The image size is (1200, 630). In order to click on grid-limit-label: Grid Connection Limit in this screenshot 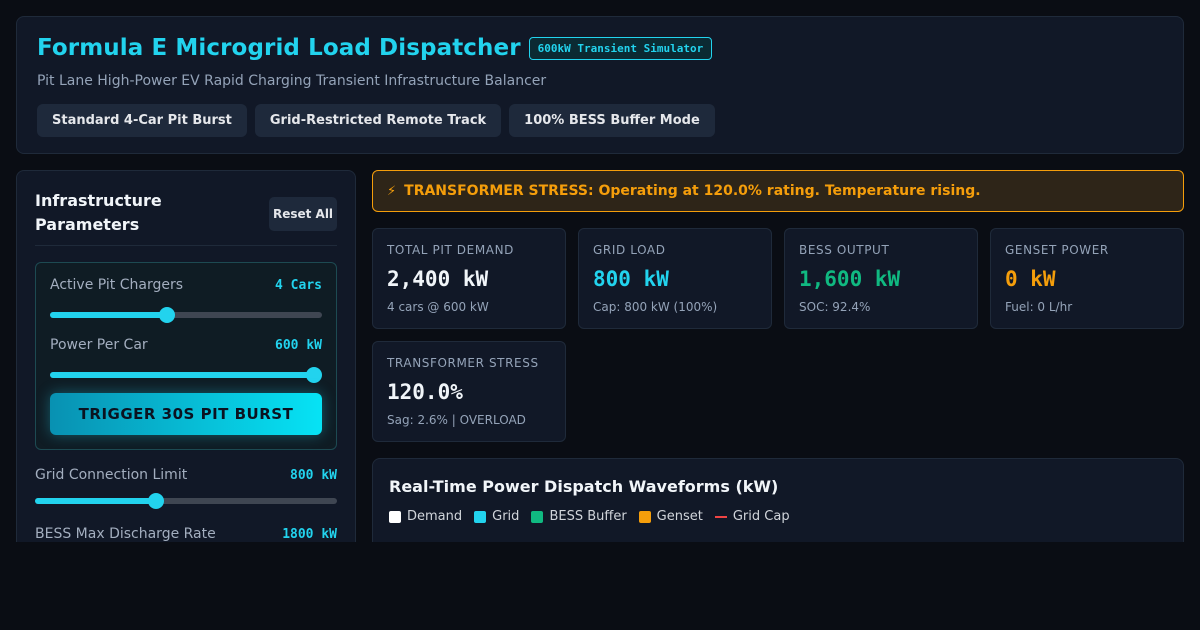, I will do `click(111, 475)`.